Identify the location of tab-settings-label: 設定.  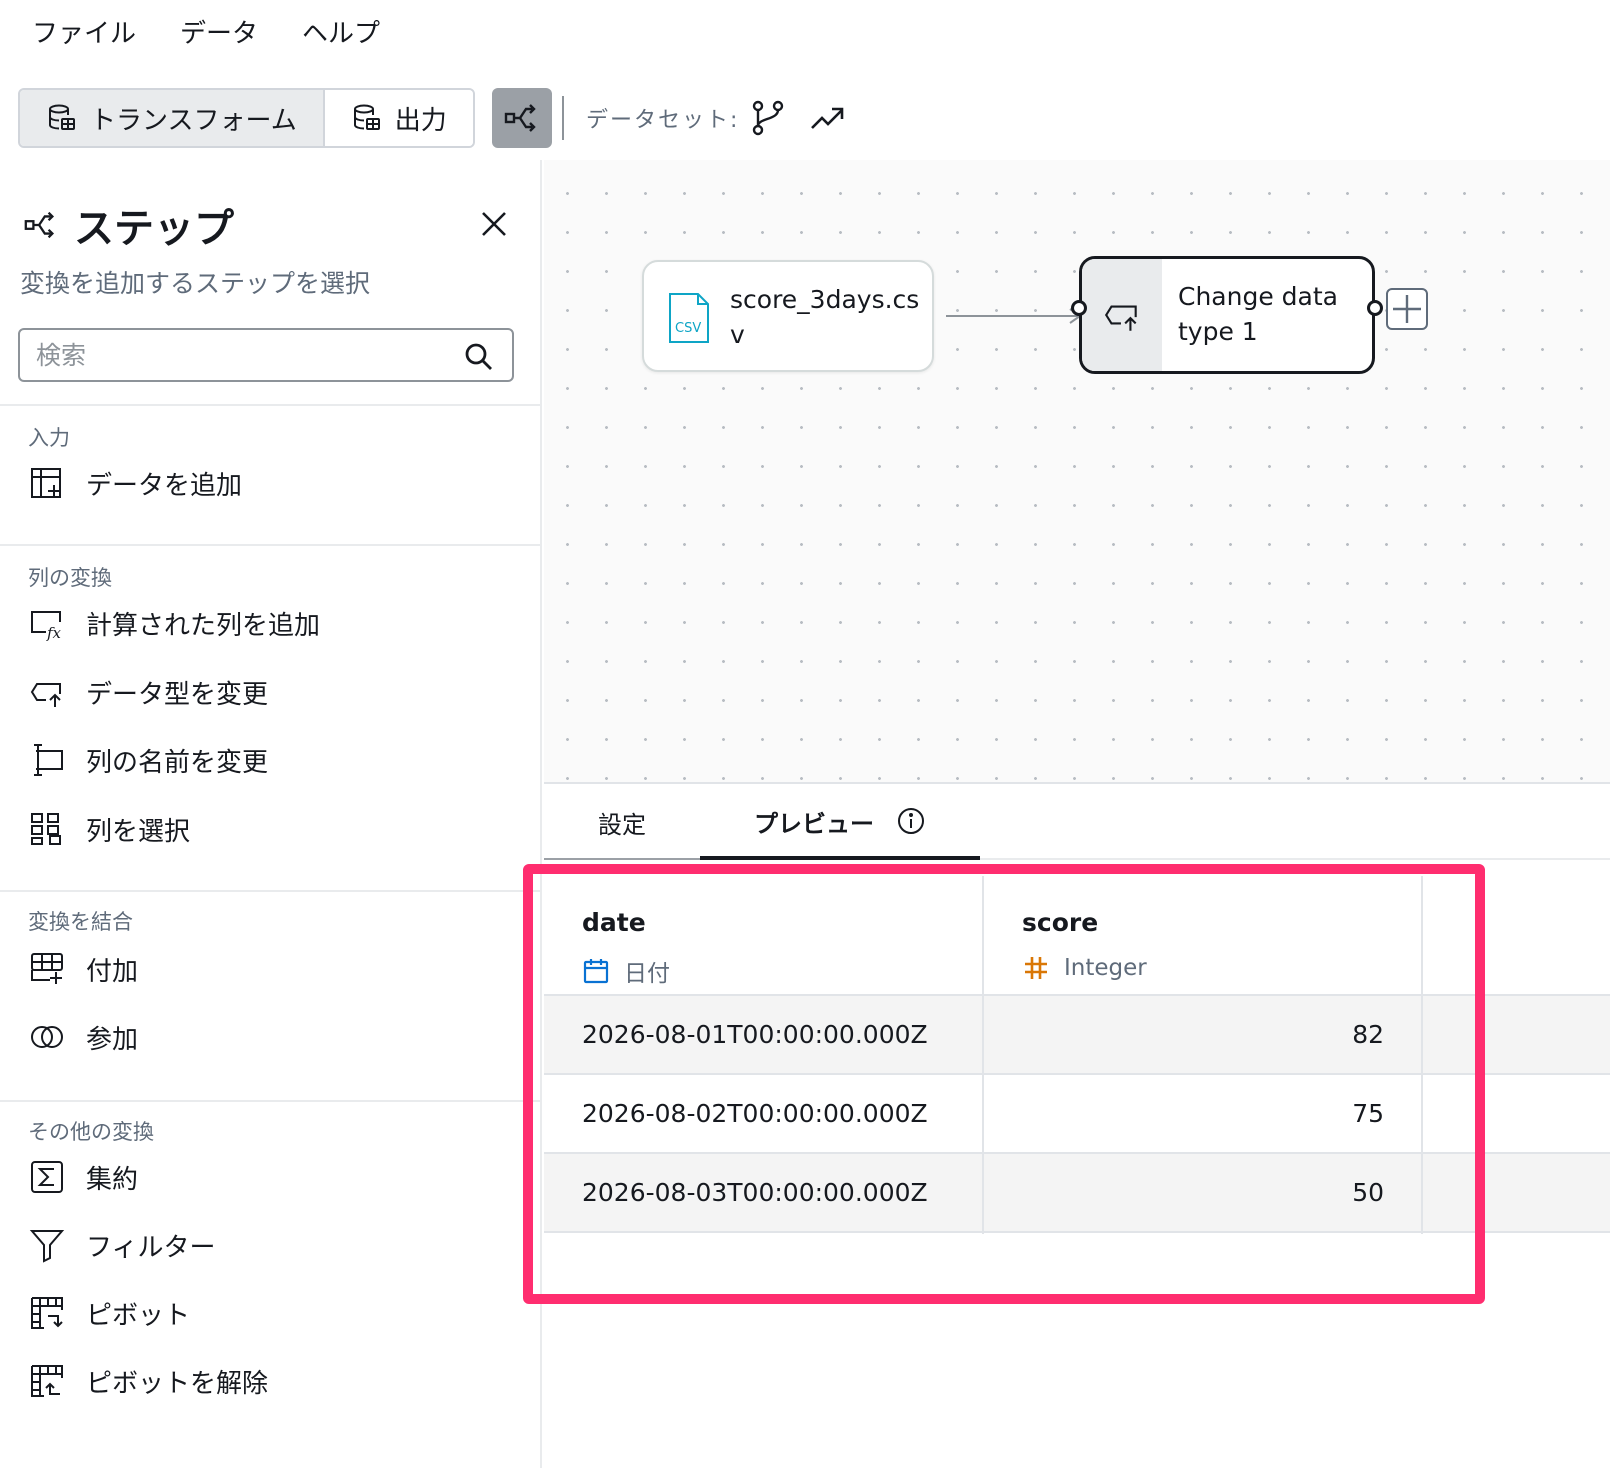
(622, 824).